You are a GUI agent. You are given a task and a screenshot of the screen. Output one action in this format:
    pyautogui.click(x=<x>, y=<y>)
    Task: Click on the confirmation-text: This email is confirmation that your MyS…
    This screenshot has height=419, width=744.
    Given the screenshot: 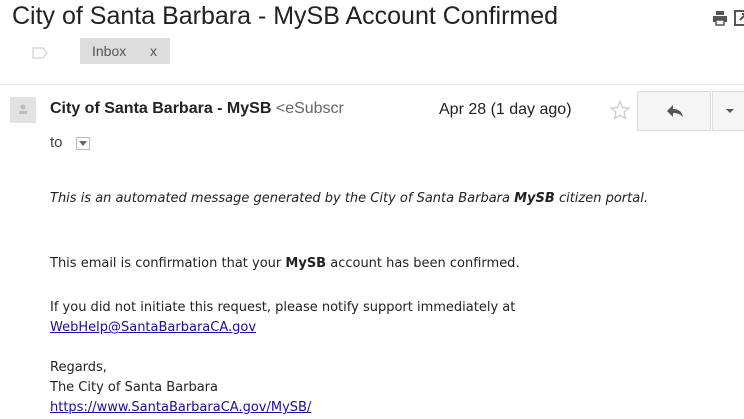 What is the action you would take?
    pyautogui.click(x=285, y=263)
    